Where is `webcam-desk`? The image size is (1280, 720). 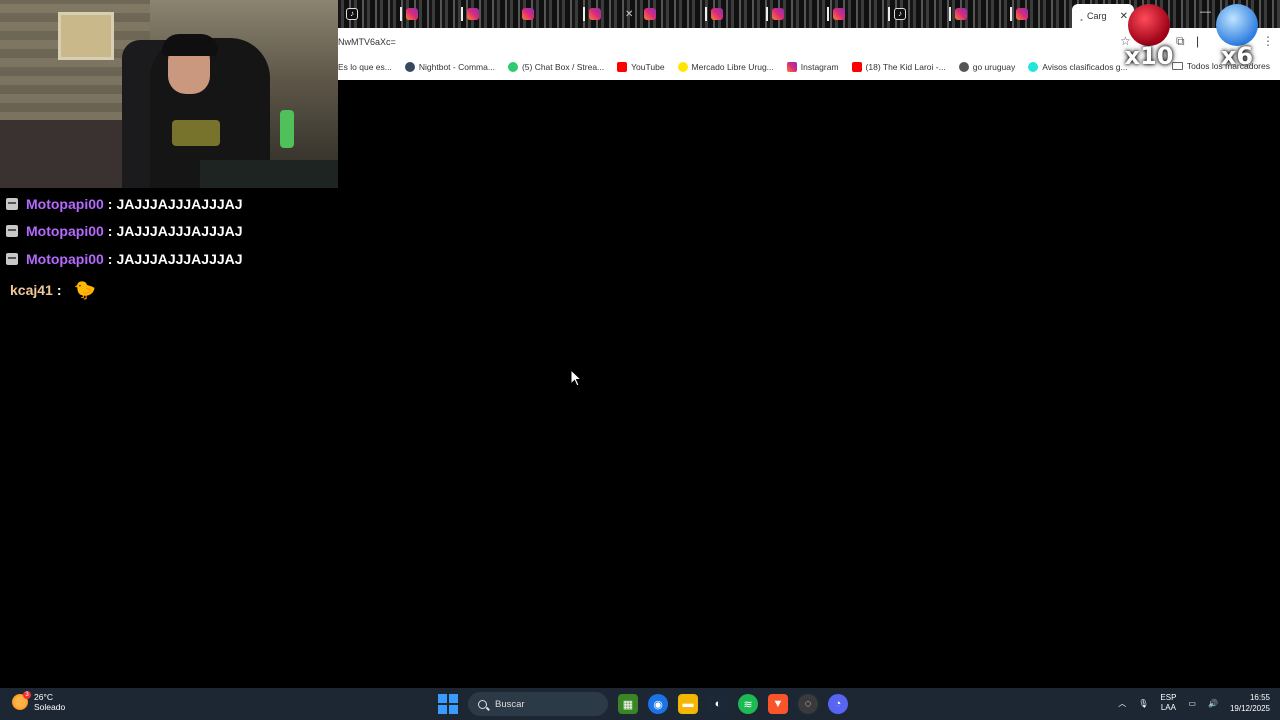 webcam-desk is located at coordinates (269, 174).